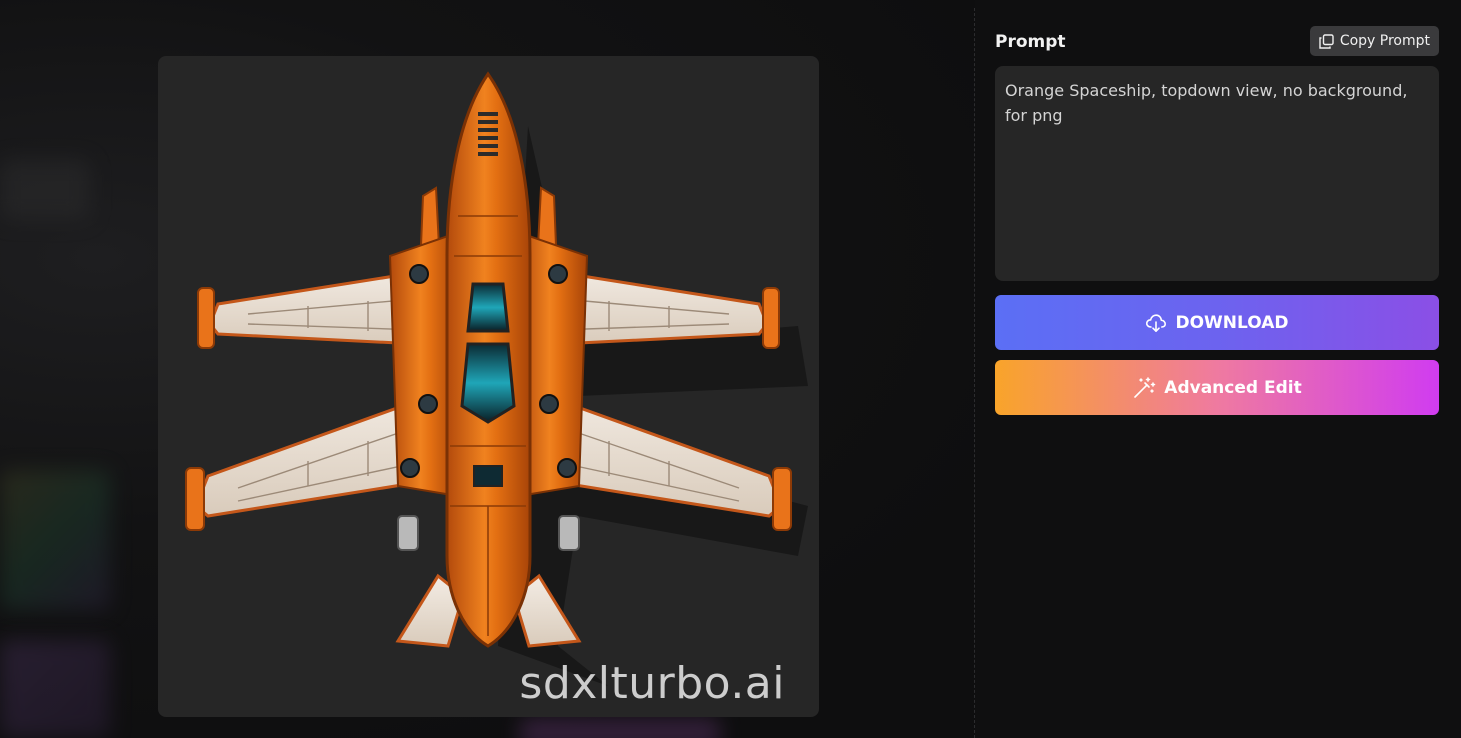  Describe the element at coordinates (1156, 323) in the screenshot. I see `cloud-download-icon` at that location.